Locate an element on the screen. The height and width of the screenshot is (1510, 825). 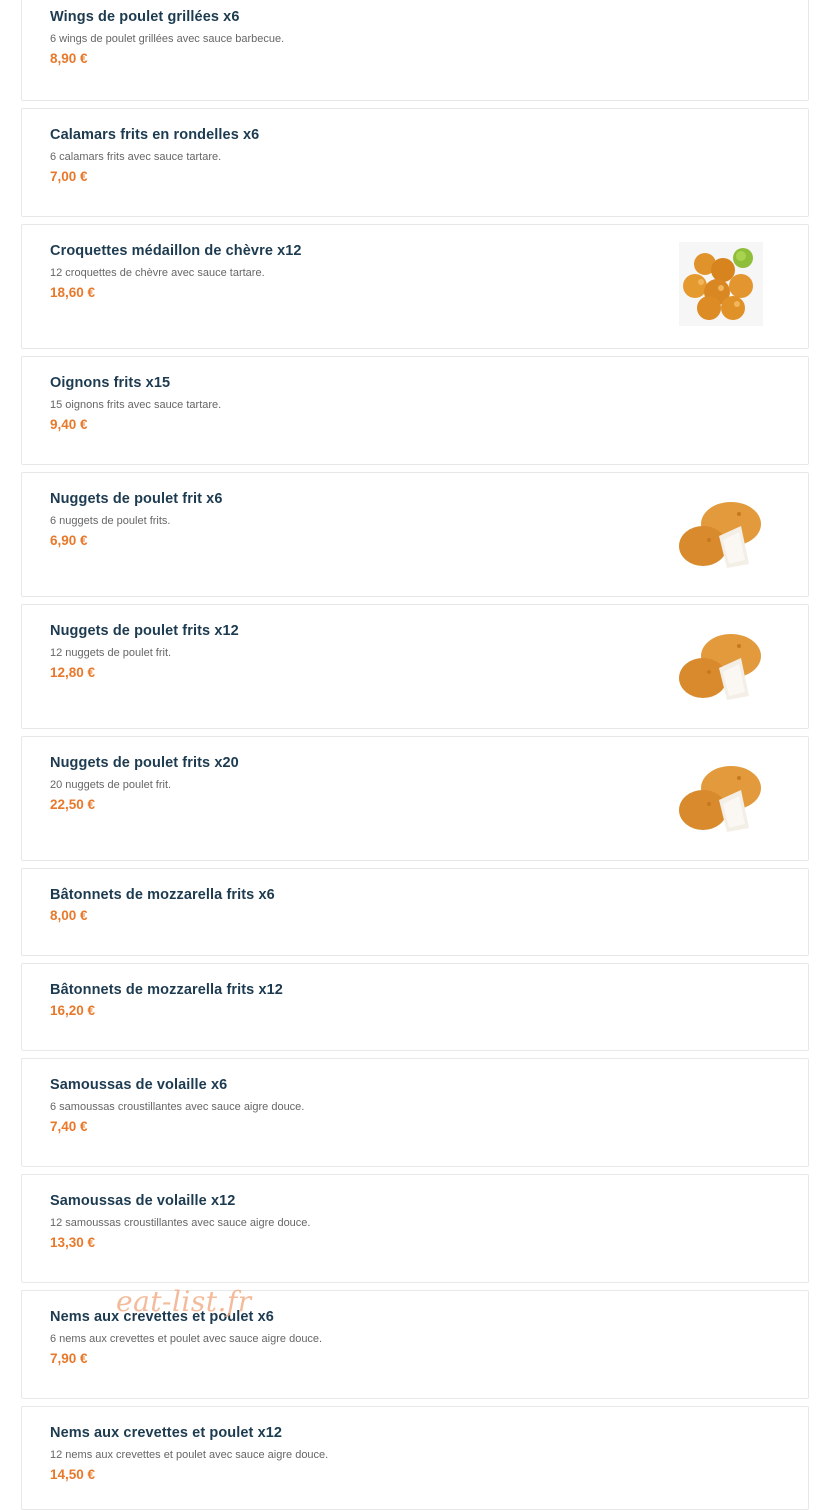
menu-item-card: Bâtonnets de mozzarella frits x6 8,00 € is located at coordinates (415, 912).